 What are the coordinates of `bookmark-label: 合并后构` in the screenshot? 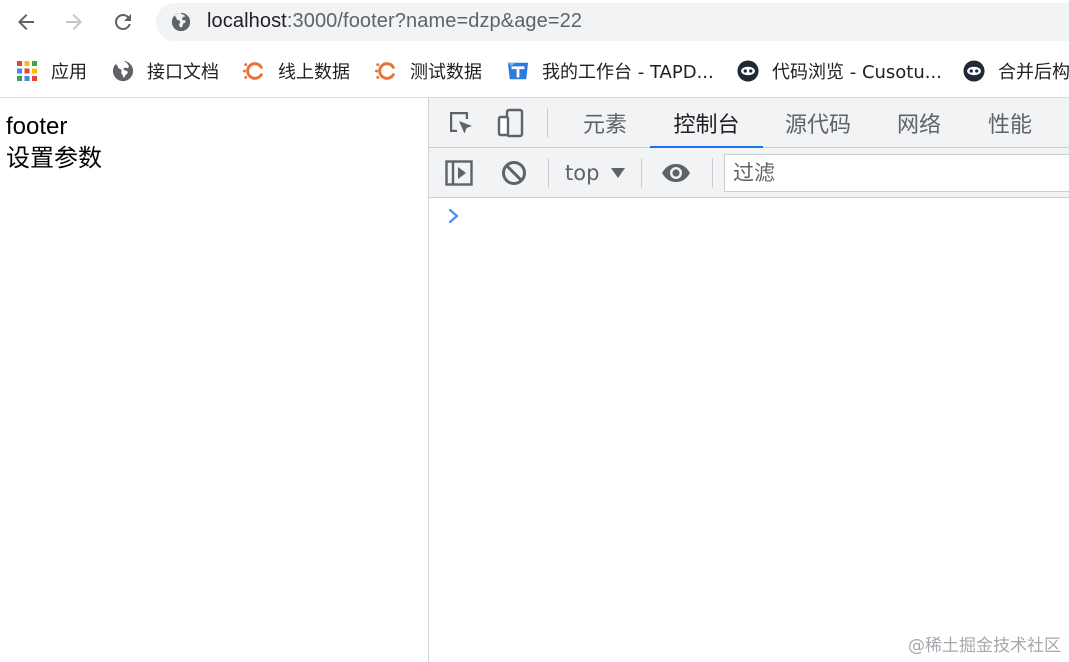 It's located at (1033, 72).